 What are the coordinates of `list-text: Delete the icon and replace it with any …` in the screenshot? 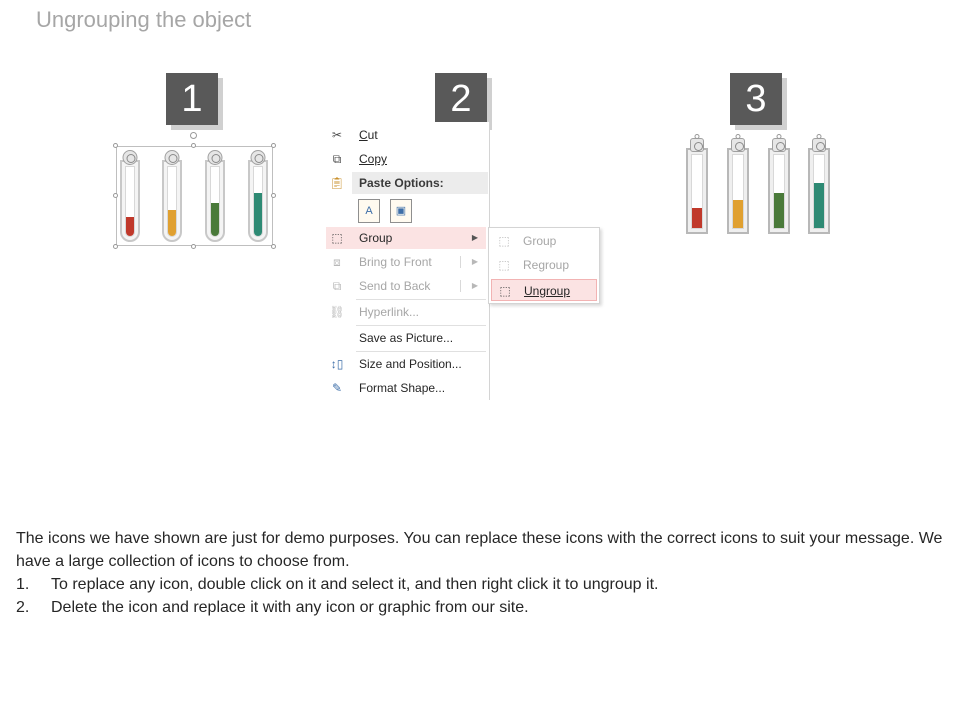 It's located at (290, 607).